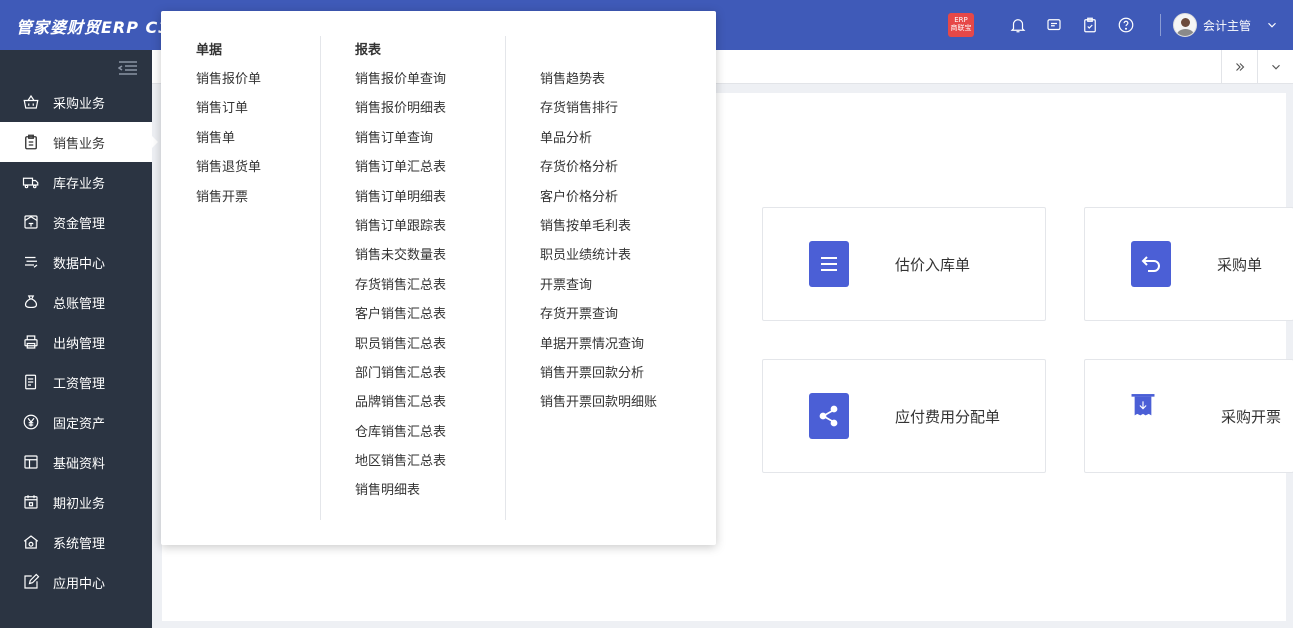 The width and height of the screenshot is (1293, 628). I want to click on task-icon, so click(1090, 25).